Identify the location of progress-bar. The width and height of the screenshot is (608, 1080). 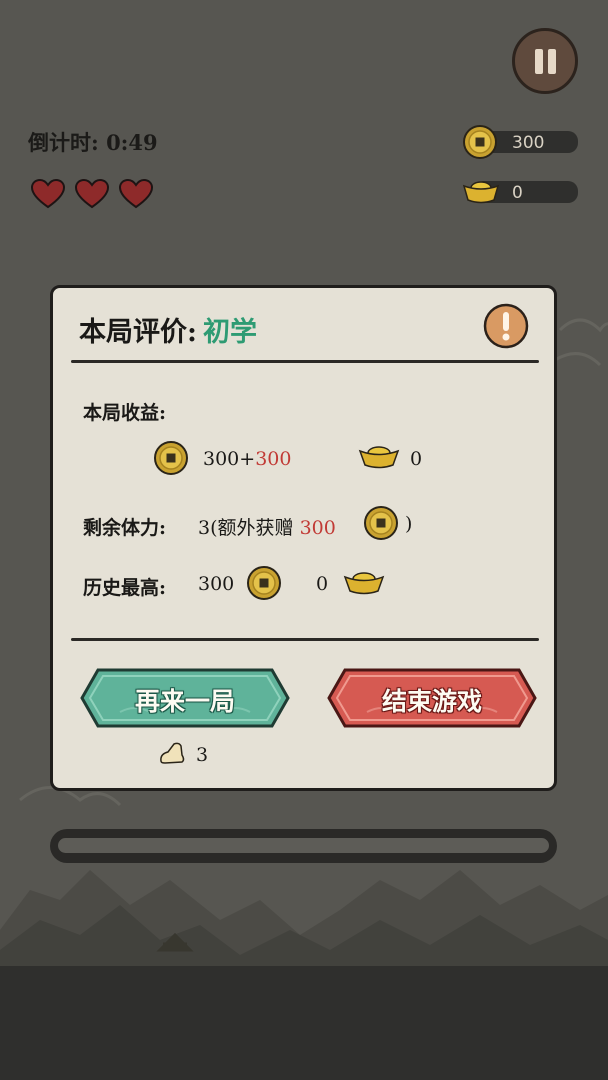
(303, 846).